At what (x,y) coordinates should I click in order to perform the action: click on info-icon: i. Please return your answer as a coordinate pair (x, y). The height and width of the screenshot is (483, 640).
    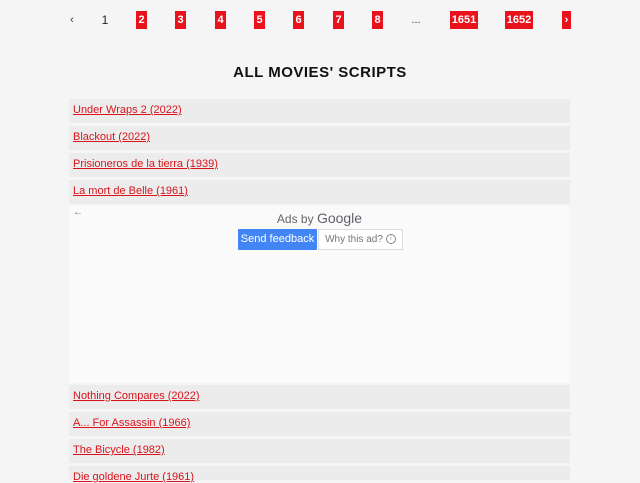
    Looking at the image, I should click on (390, 239).